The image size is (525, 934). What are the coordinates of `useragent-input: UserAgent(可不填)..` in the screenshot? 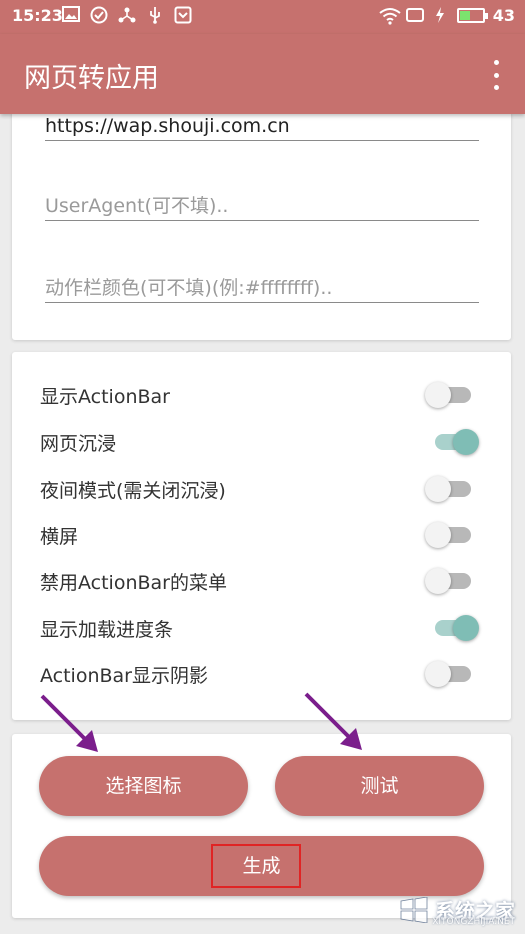 It's located at (262, 206).